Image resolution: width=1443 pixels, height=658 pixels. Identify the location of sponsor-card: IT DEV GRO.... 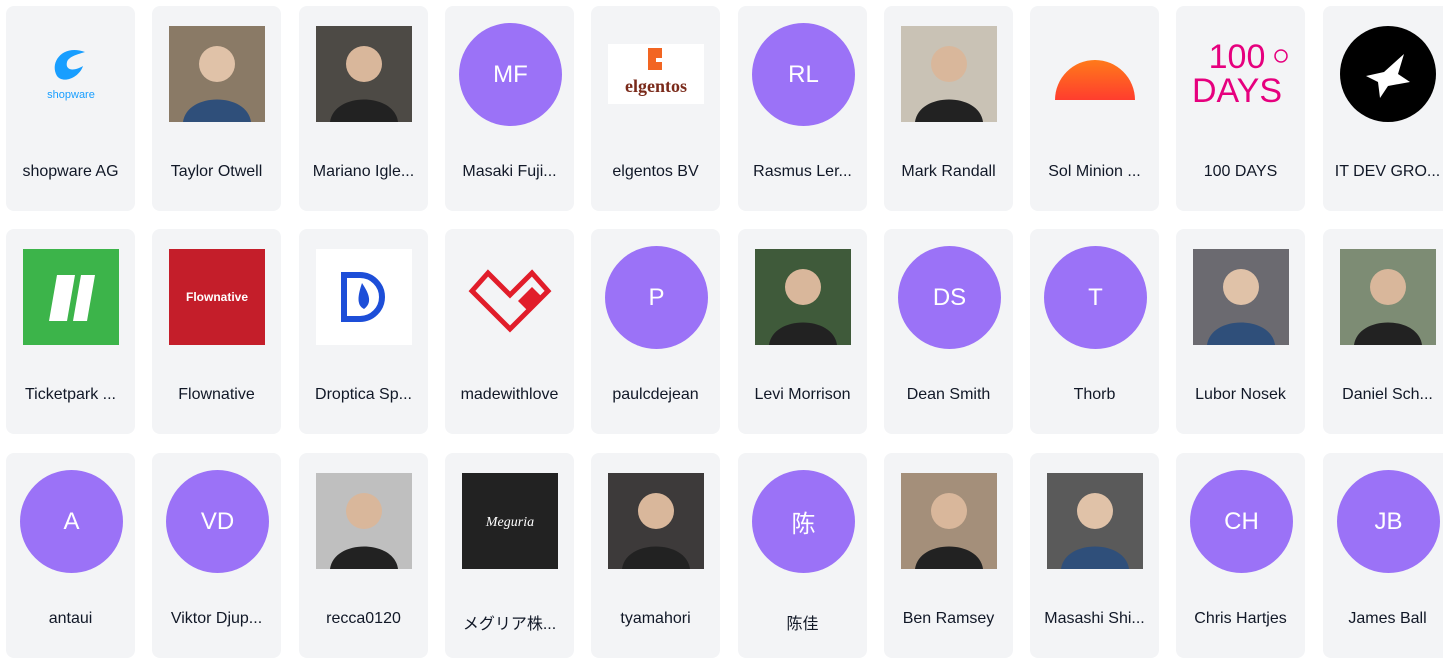
(1383, 108).